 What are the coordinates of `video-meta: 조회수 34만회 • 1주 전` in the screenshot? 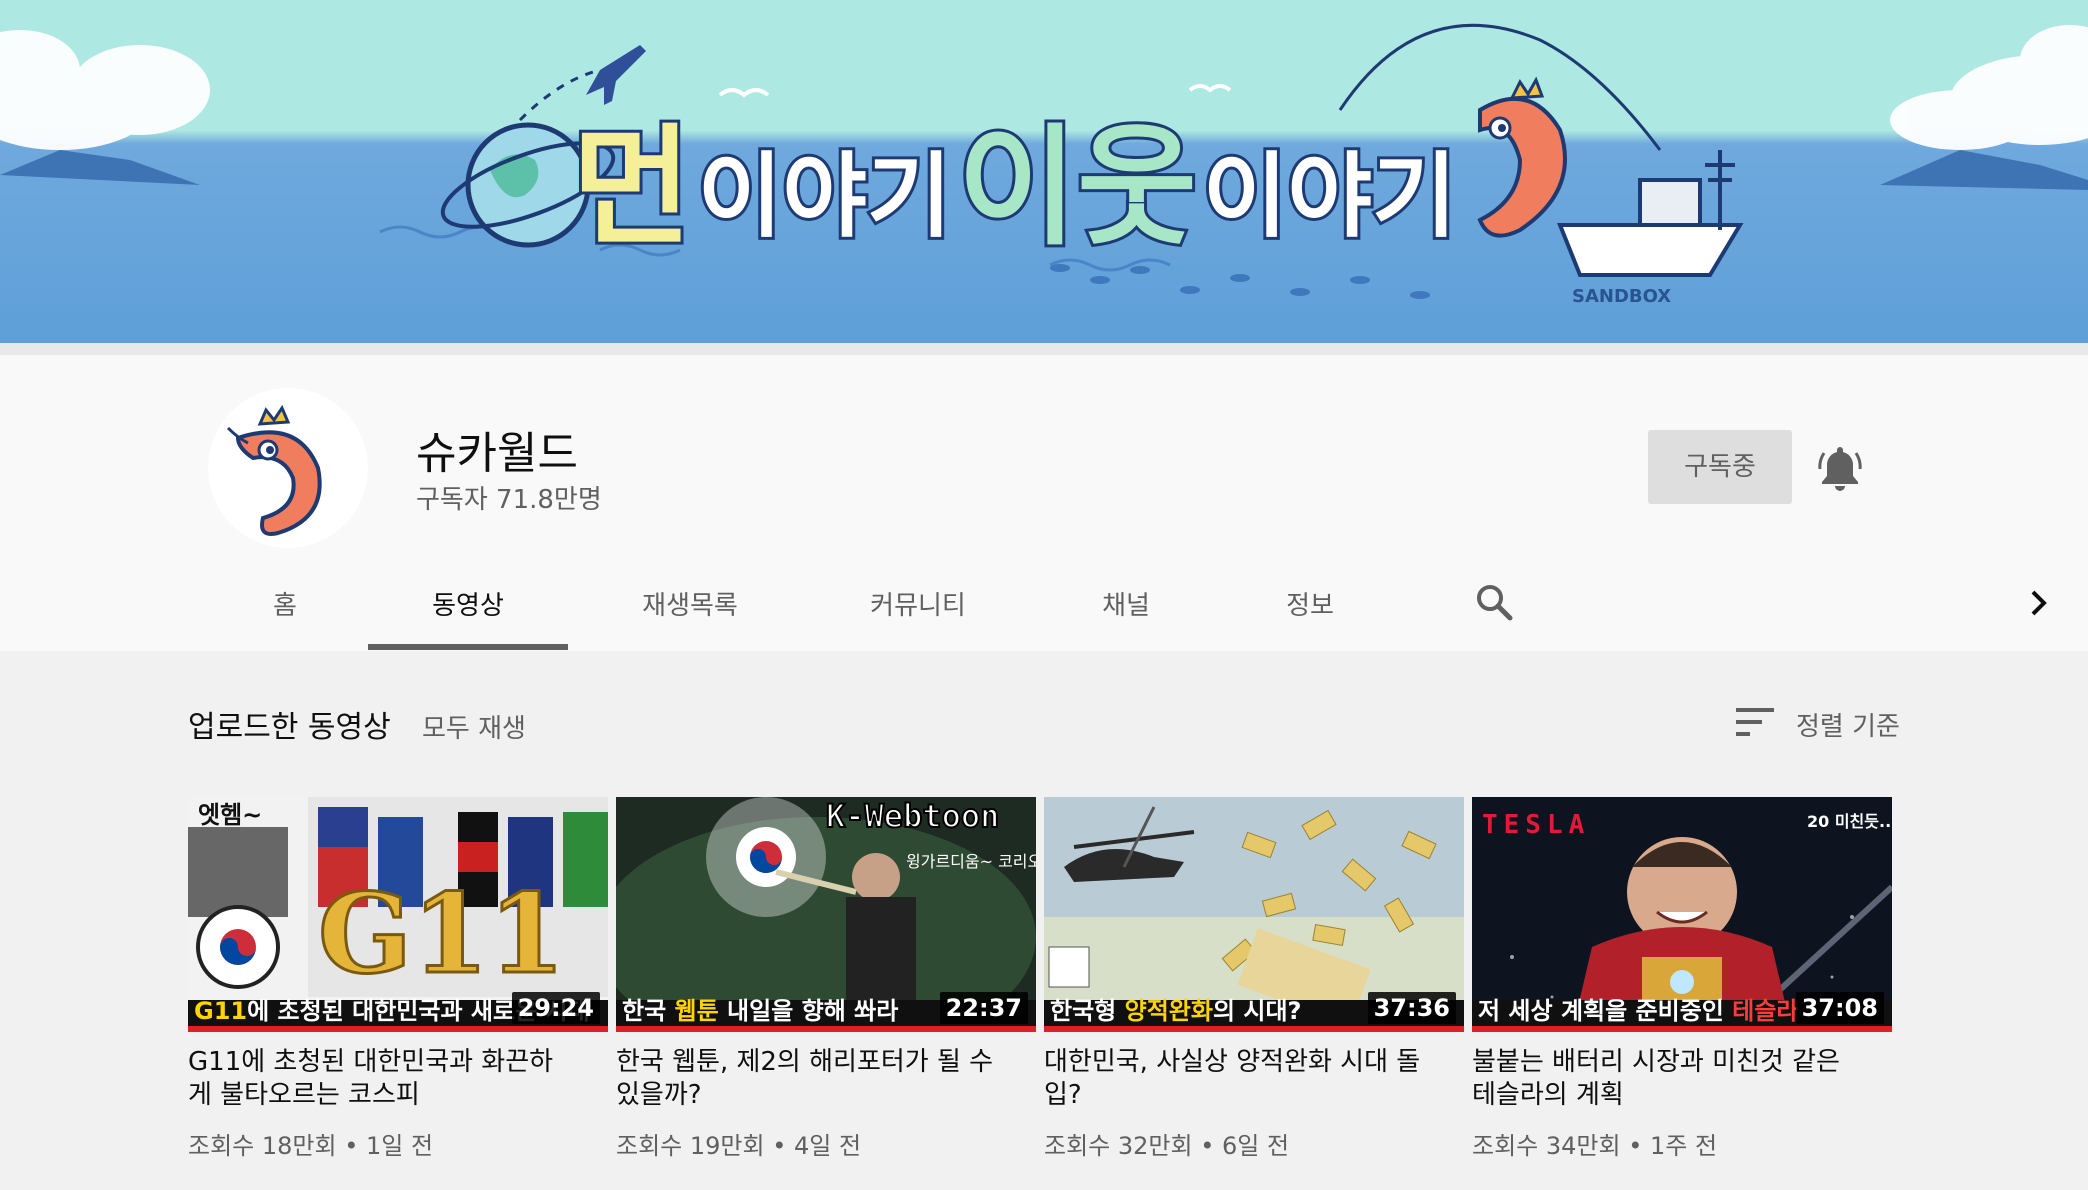 It's located at (1595, 1146).